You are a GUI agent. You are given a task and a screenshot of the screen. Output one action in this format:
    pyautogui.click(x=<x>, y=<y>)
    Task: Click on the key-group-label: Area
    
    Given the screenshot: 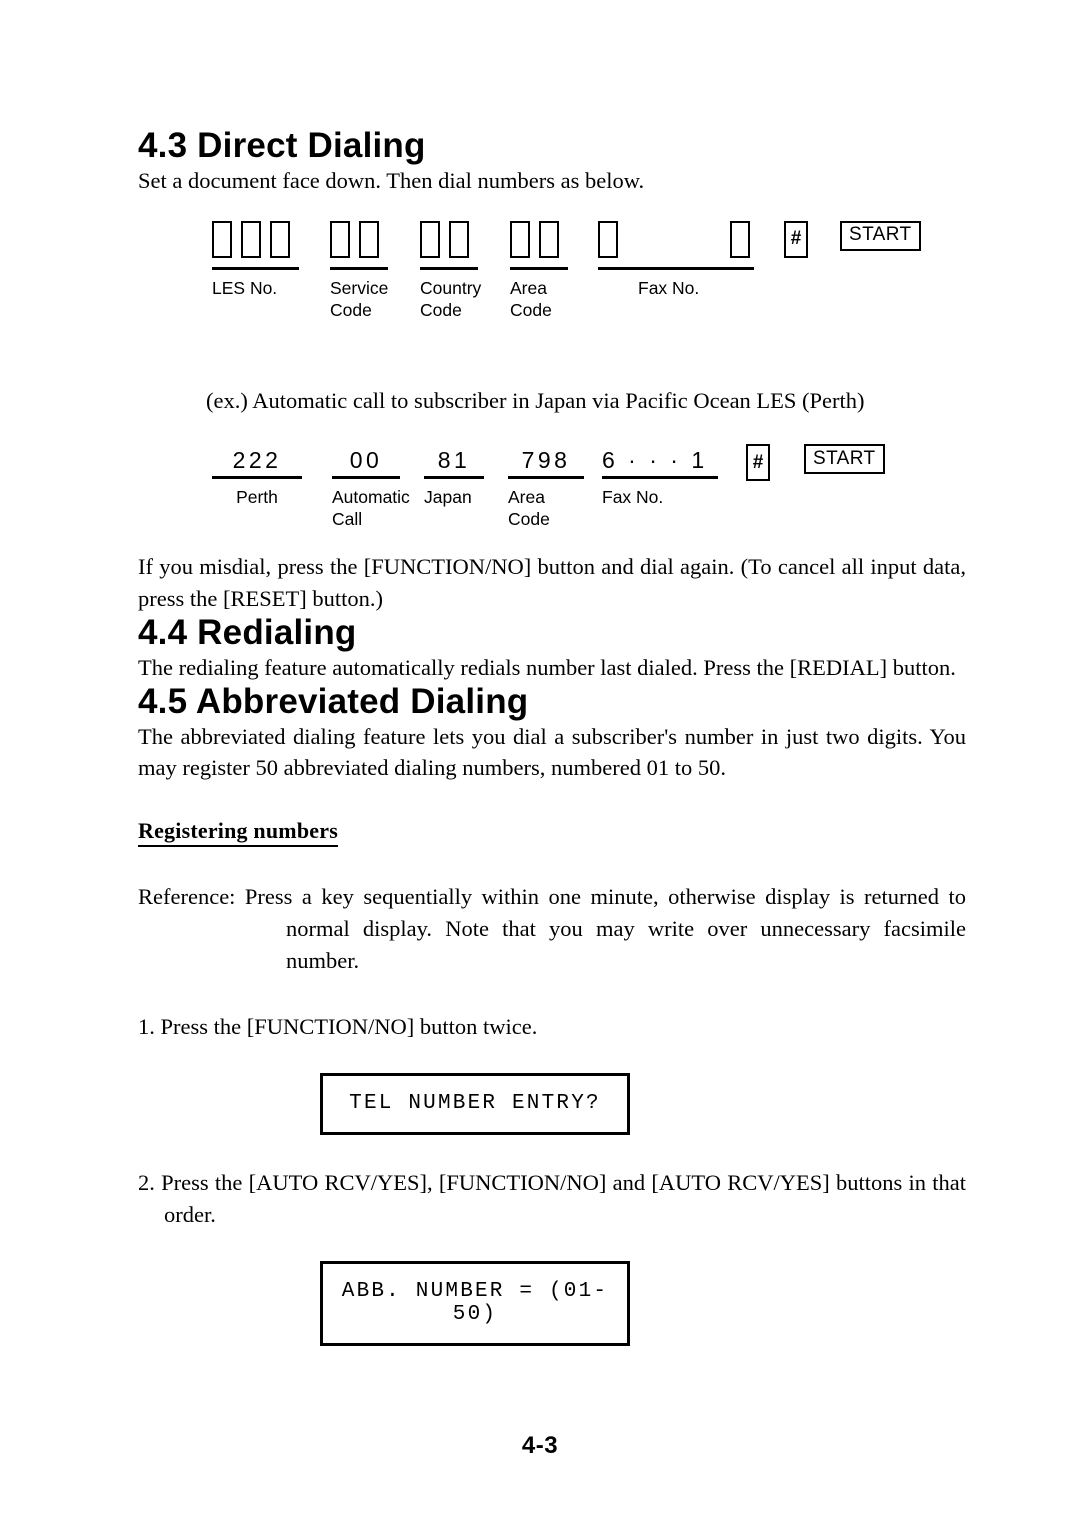 What is the action you would take?
    pyautogui.click(x=528, y=287)
    